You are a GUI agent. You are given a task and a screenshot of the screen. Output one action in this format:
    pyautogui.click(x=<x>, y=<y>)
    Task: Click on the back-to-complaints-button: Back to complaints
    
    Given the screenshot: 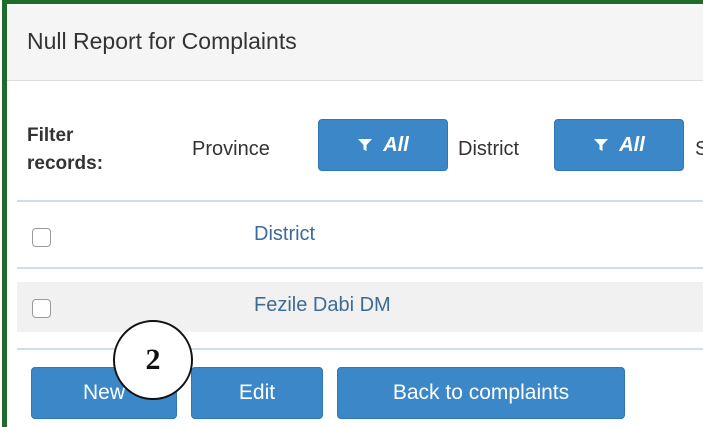 What is the action you would take?
    pyautogui.click(x=481, y=393)
    